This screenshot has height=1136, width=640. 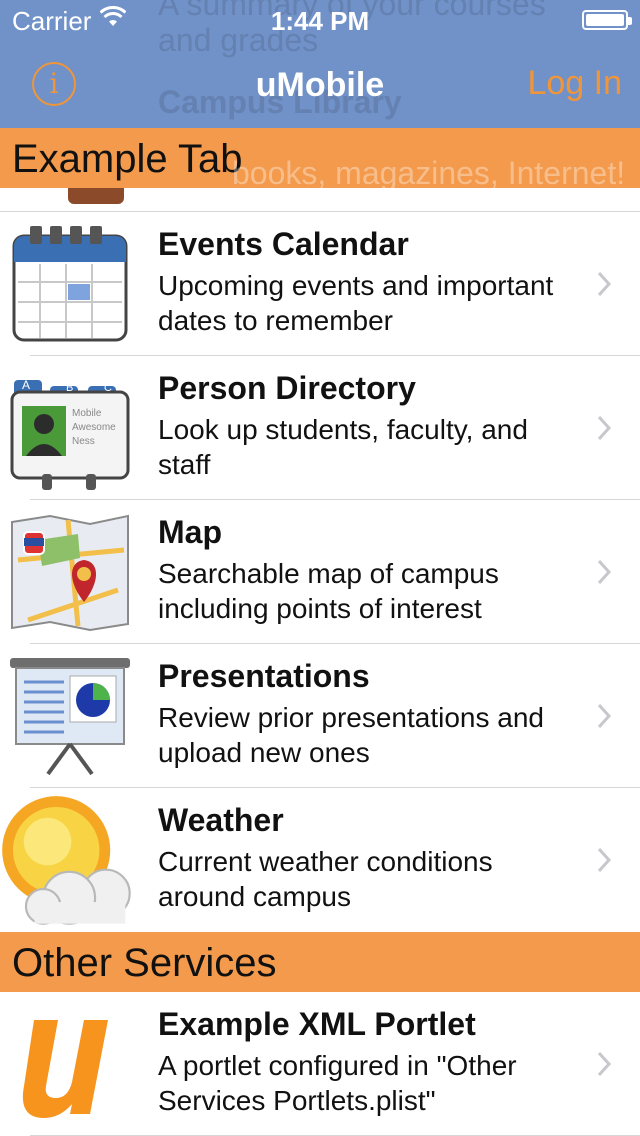 What do you see at coordinates (70, 388) in the screenshot?
I see `directory-card-label: B` at bounding box center [70, 388].